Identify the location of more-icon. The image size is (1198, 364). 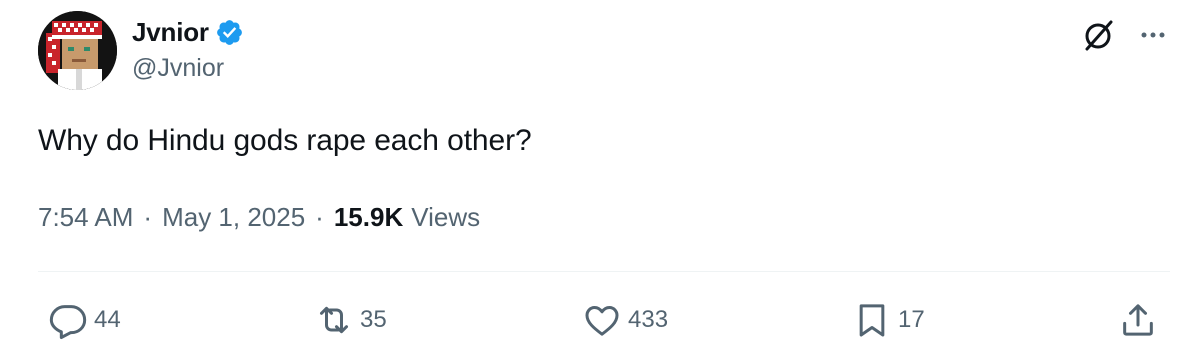
(1153, 35).